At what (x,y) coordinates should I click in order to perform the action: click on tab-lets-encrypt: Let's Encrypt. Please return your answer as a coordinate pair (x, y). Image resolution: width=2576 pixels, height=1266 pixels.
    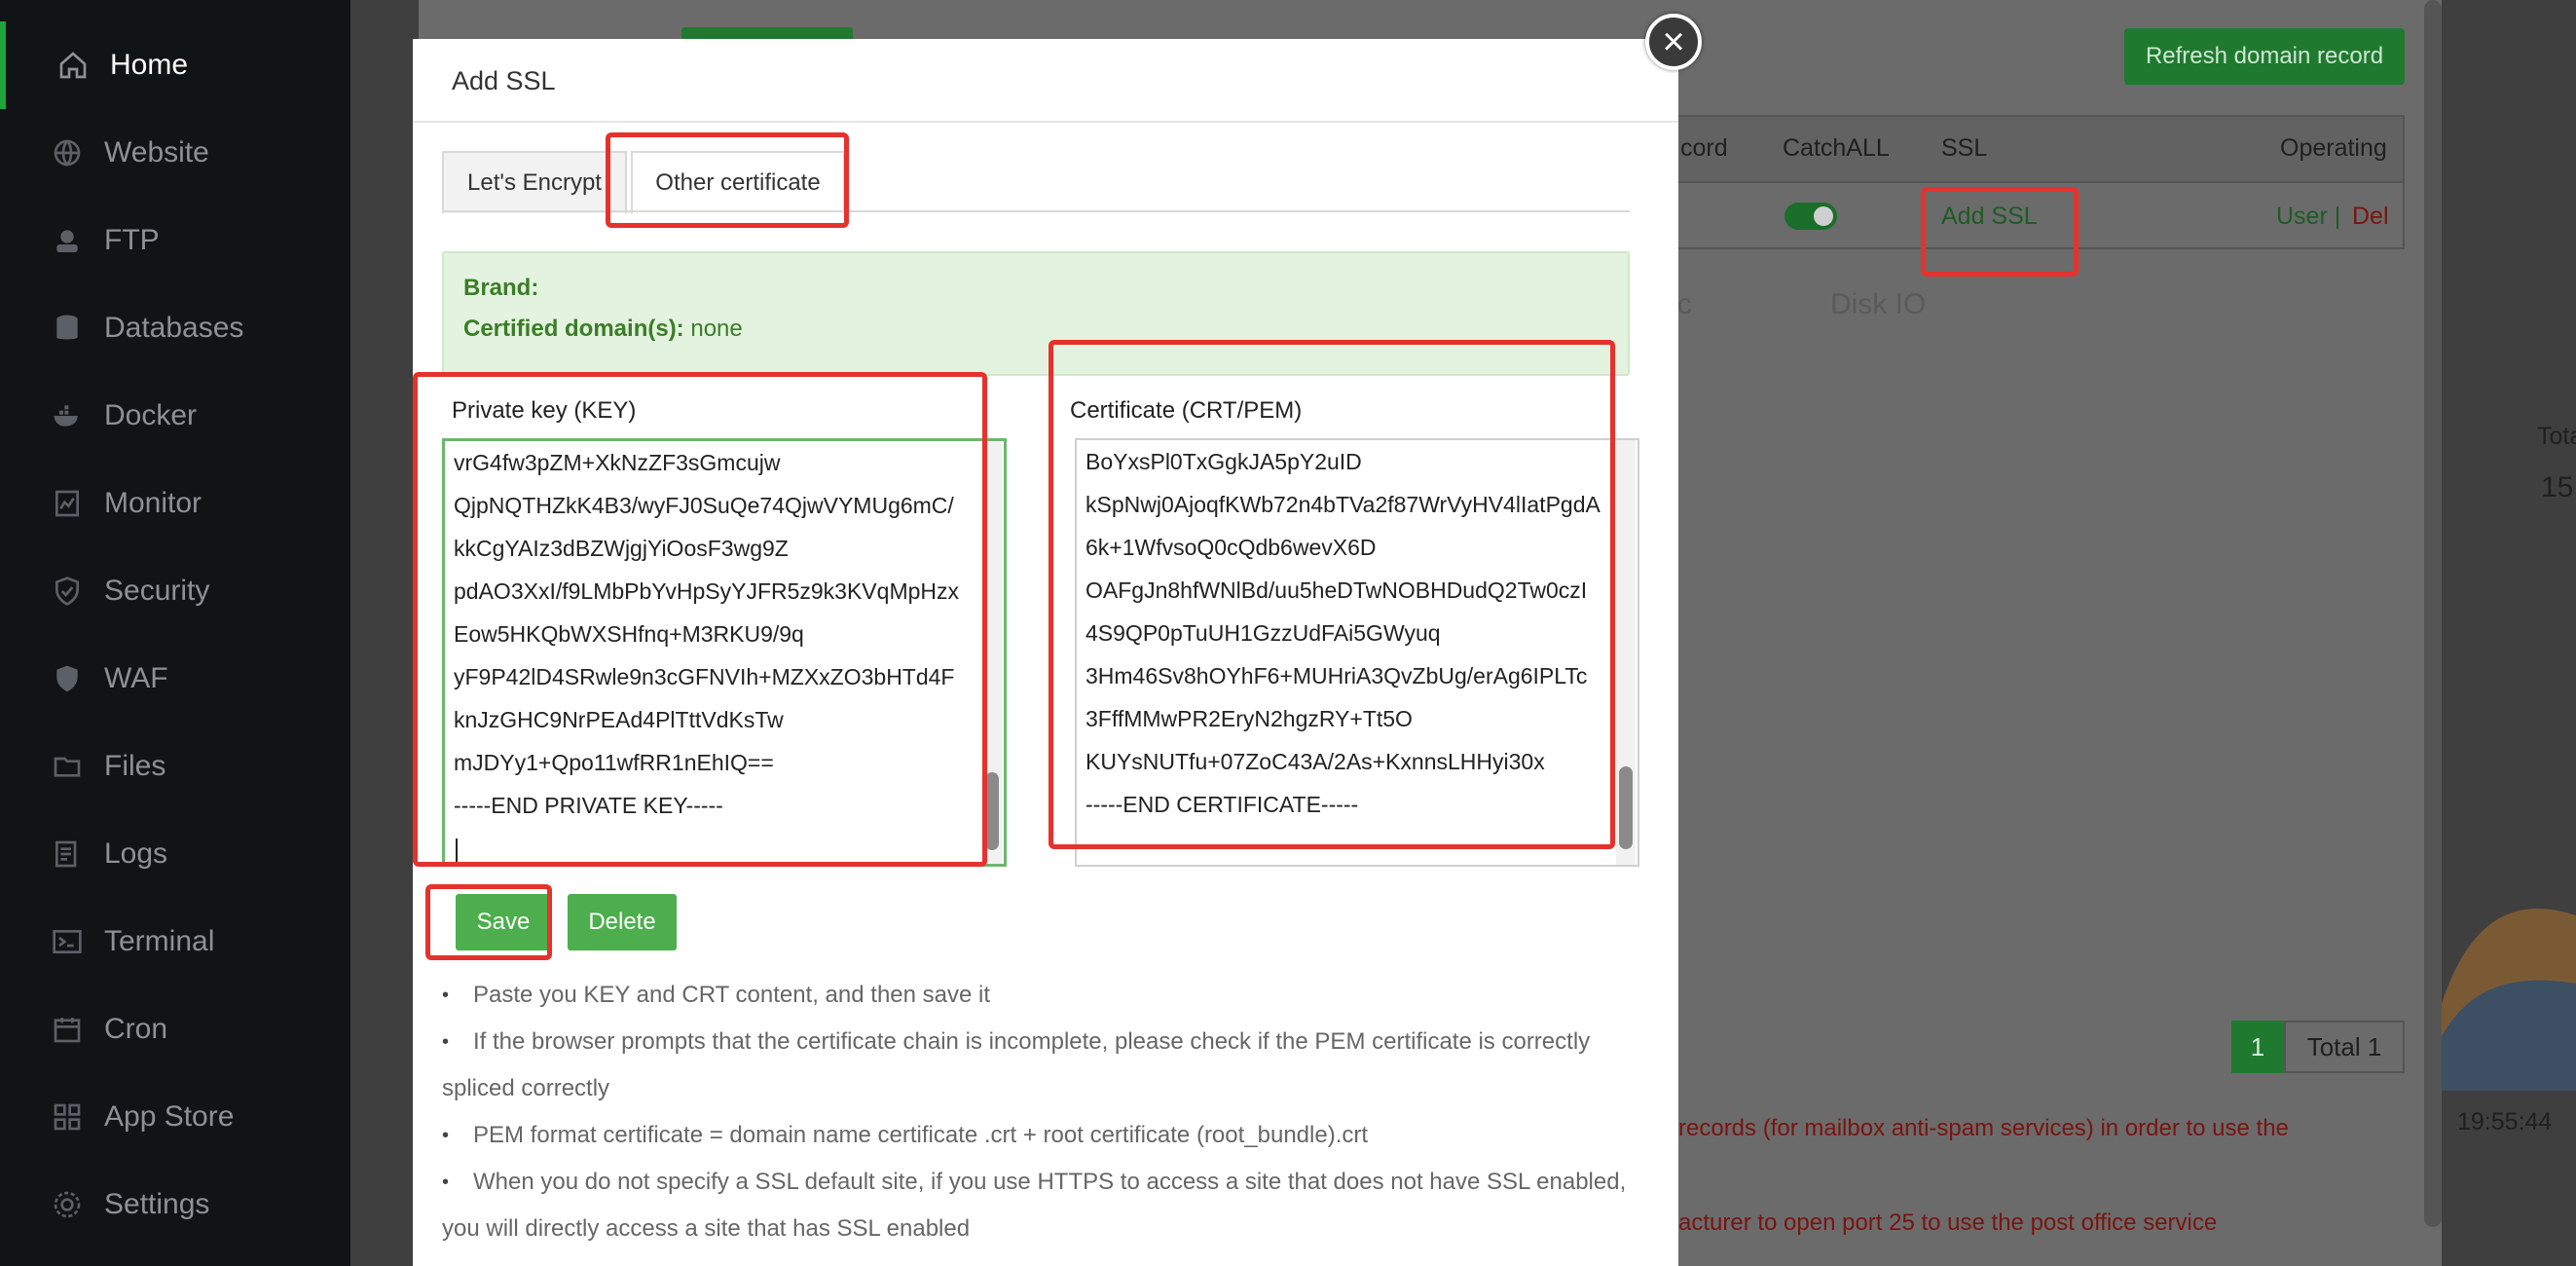
    Looking at the image, I should click on (534, 182).